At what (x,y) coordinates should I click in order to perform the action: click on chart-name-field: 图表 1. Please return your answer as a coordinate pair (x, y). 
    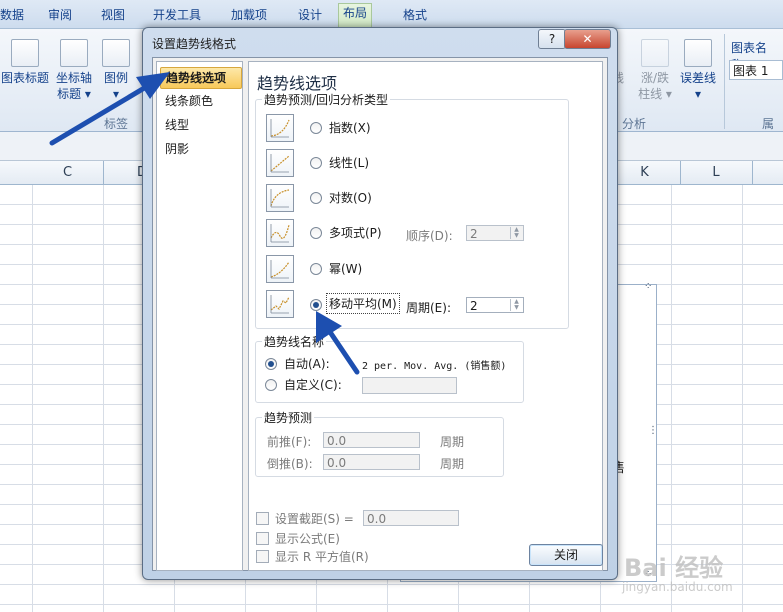
    Looking at the image, I should click on (756, 70).